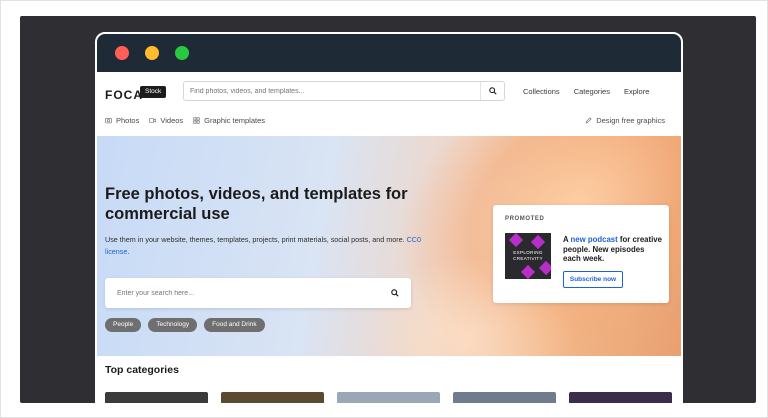  Describe the element at coordinates (142, 370) in the screenshot. I see `top-categories-heading: Top categories` at that location.